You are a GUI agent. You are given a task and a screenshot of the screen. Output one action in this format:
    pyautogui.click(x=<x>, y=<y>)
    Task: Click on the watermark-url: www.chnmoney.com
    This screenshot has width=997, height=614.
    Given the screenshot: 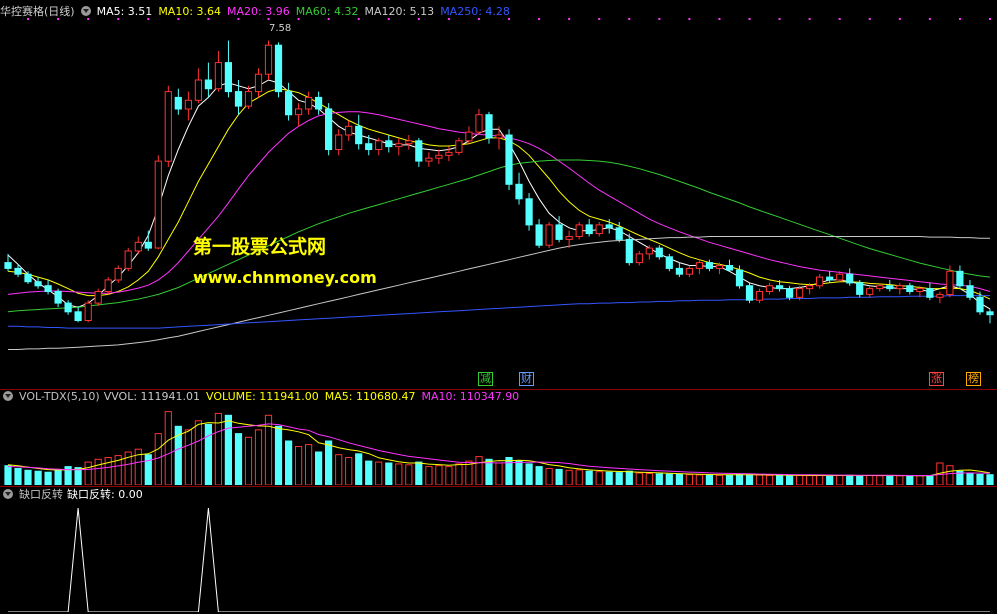 What is the action you would take?
    pyautogui.click(x=285, y=277)
    